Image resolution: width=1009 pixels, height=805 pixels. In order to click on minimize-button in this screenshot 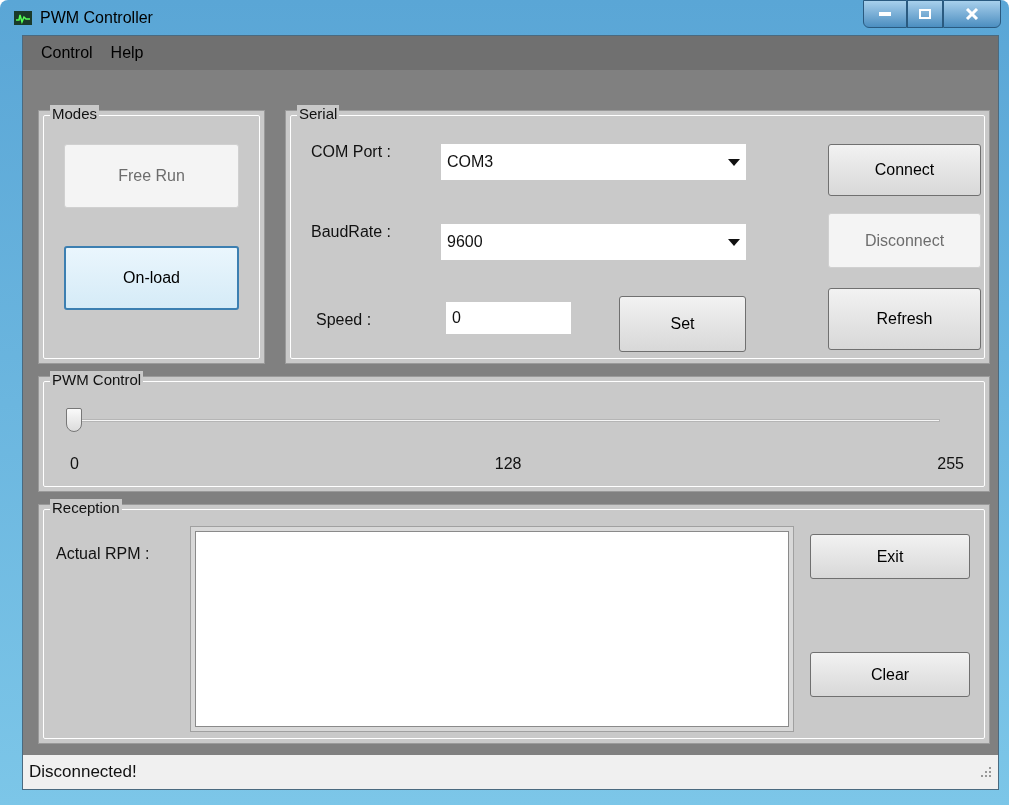, I will do `click(885, 14)`.